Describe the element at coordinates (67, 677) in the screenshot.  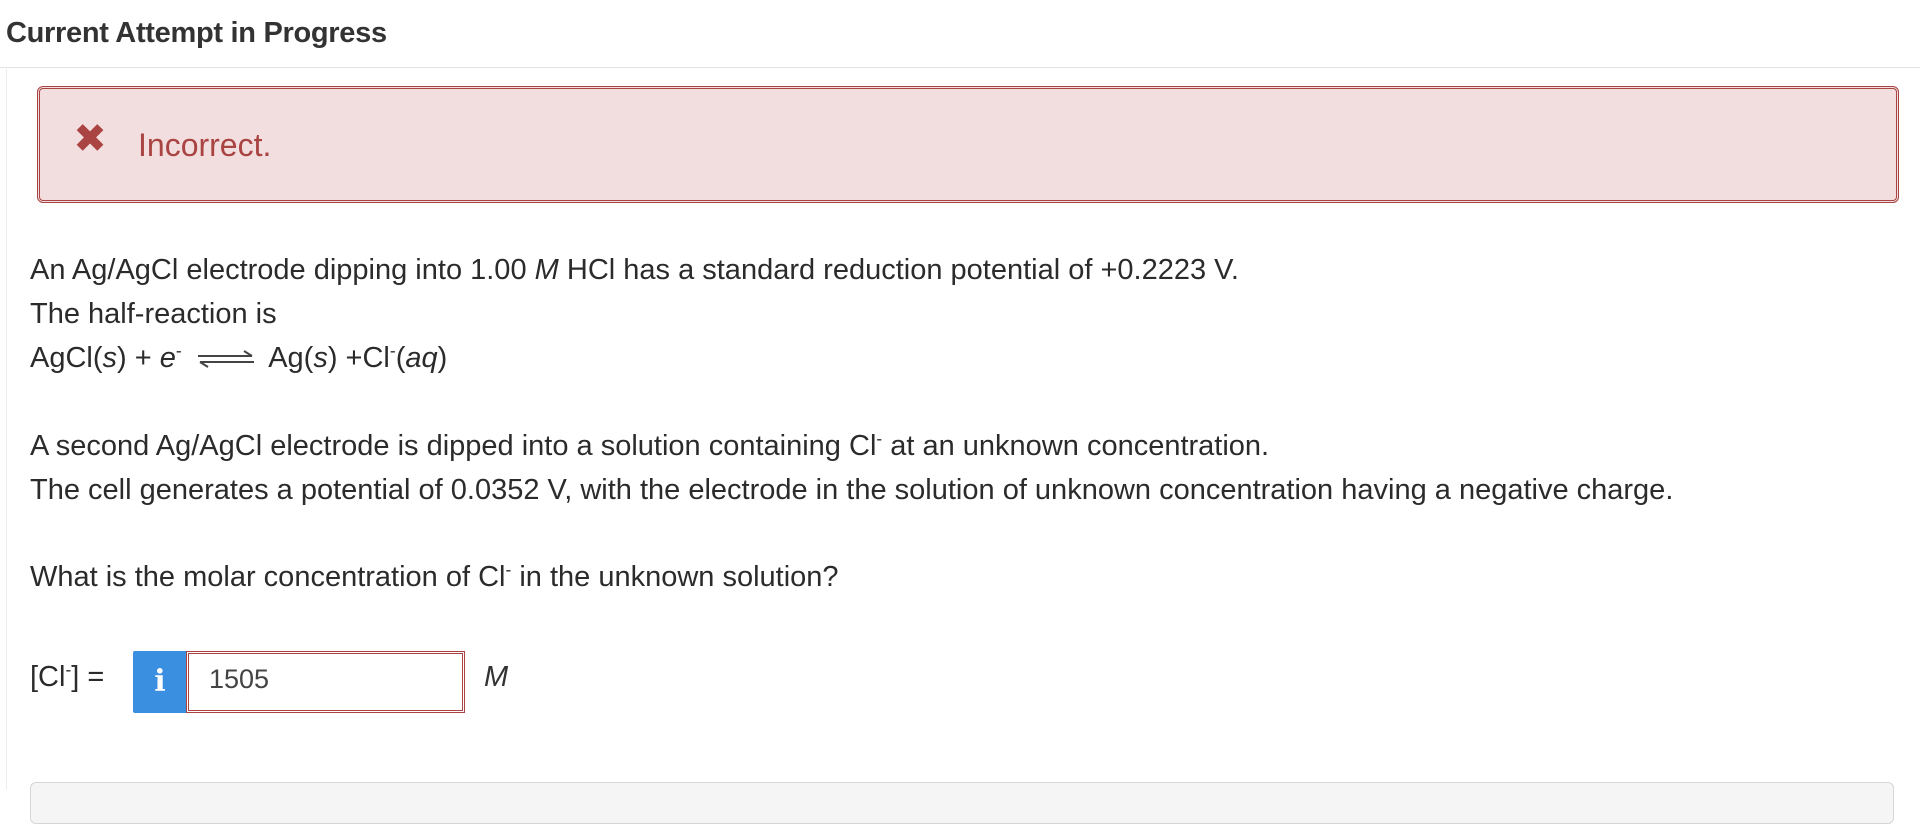
I see `answer-label: [Cl-] =` at that location.